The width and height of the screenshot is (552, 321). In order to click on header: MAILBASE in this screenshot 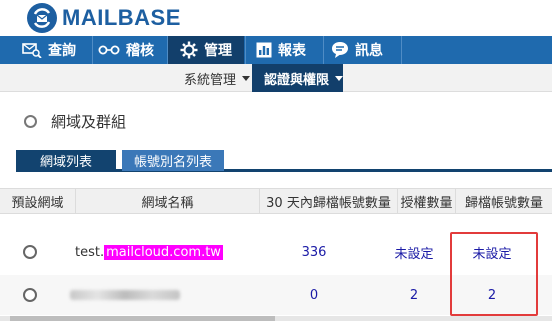, I will do `click(276, 18)`.